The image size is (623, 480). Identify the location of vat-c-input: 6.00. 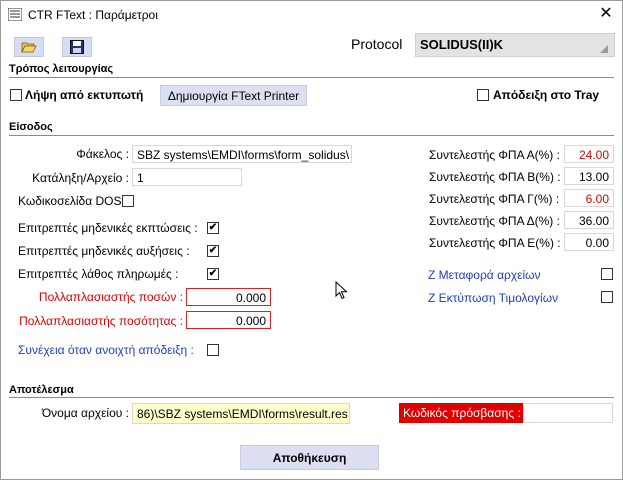
(589, 198).